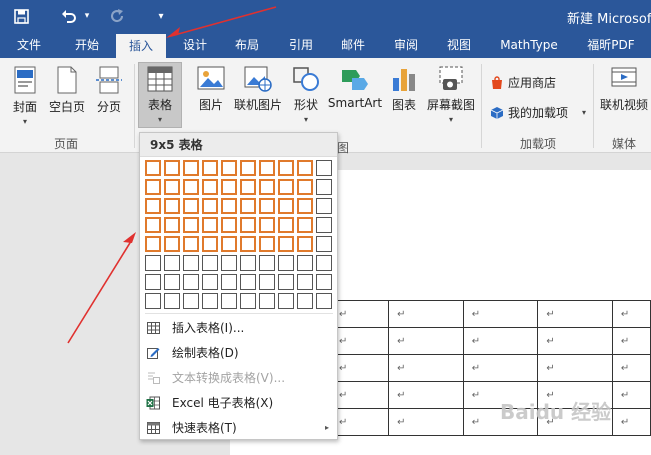  What do you see at coordinates (69, 16) in the screenshot?
I see `undo-icon` at bounding box center [69, 16].